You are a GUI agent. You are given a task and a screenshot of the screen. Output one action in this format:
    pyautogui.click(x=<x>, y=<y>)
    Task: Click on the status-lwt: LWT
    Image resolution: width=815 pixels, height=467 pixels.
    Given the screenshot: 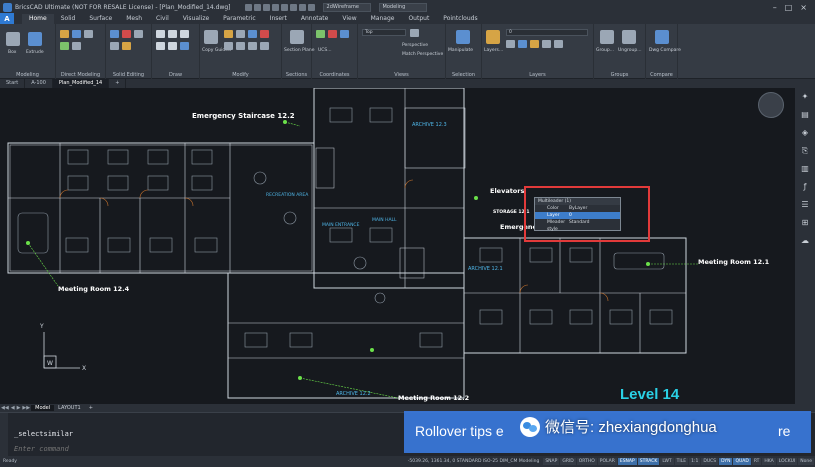 What is the action you would take?
    pyautogui.click(x=667, y=461)
    